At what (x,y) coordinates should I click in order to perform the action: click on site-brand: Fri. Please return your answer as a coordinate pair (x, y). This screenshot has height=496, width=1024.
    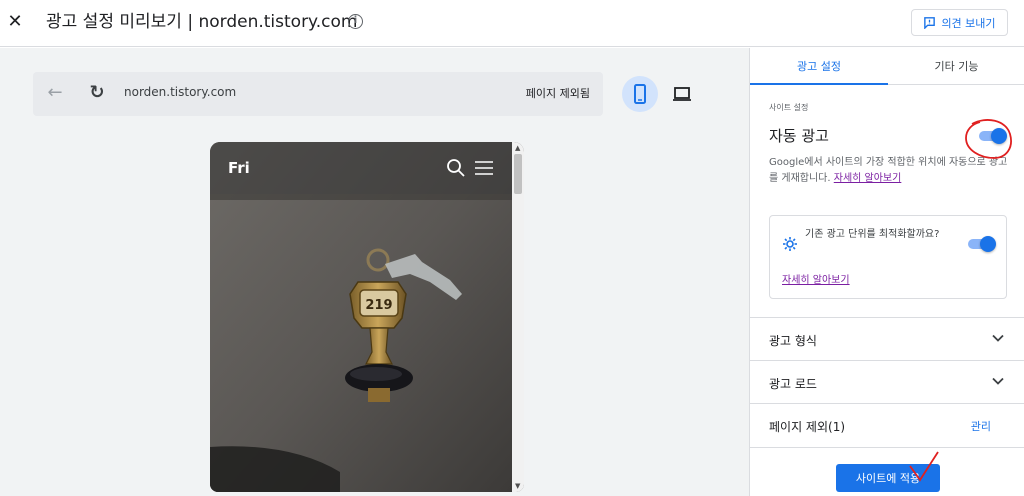
    Looking at the image, I should click on (239, 168).